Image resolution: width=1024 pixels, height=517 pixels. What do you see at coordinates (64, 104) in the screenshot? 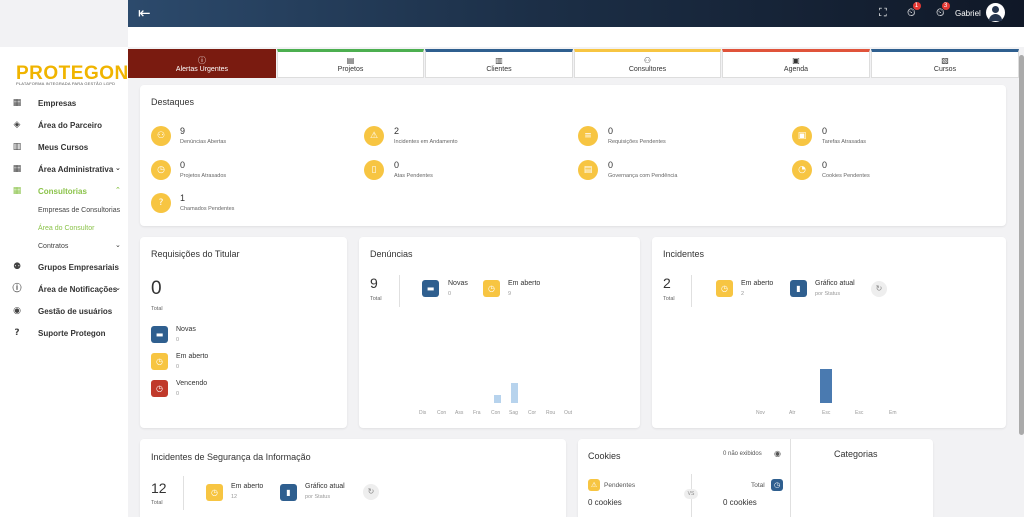
I see `sidebar-item-empresas: ▦ Empresas` at bounding box center [64, 104].